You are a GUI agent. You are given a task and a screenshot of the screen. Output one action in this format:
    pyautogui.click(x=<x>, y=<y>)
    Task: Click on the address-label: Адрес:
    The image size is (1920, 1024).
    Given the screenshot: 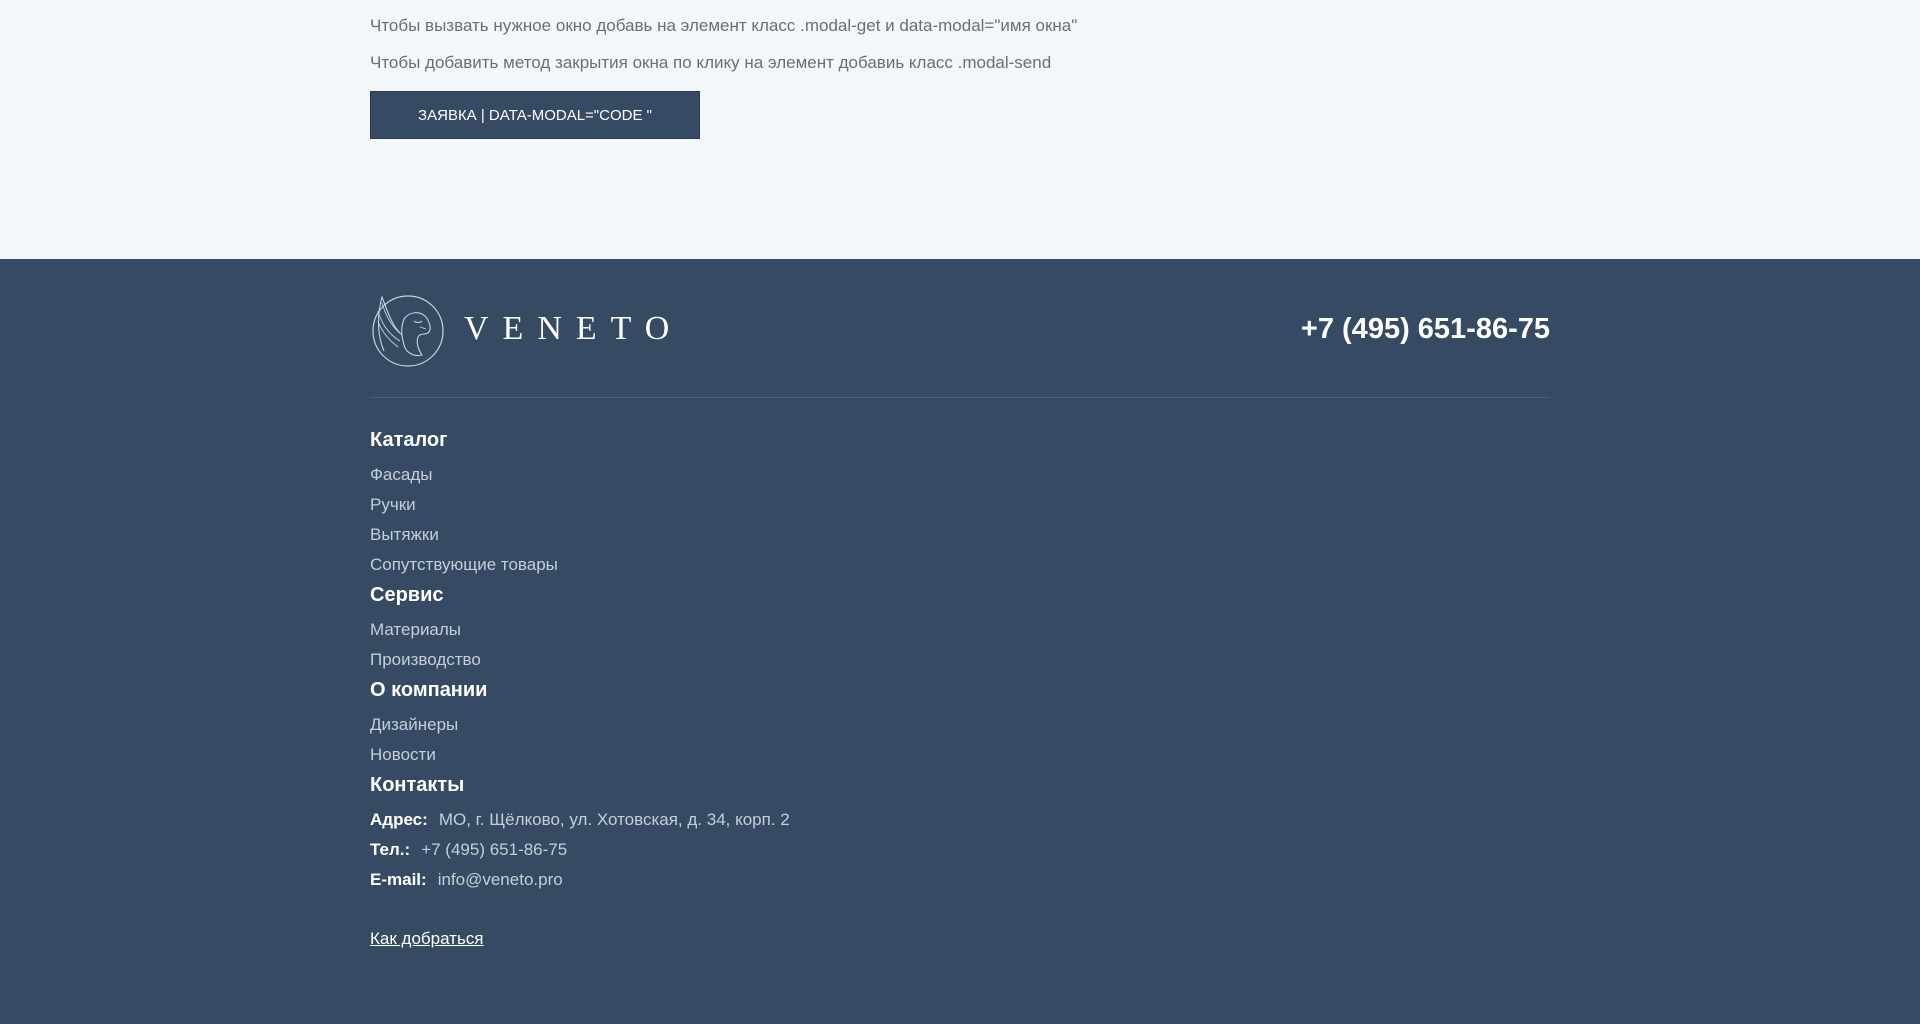 What is the action you would take?
    pyautogui.click(x=399, y=819)
    